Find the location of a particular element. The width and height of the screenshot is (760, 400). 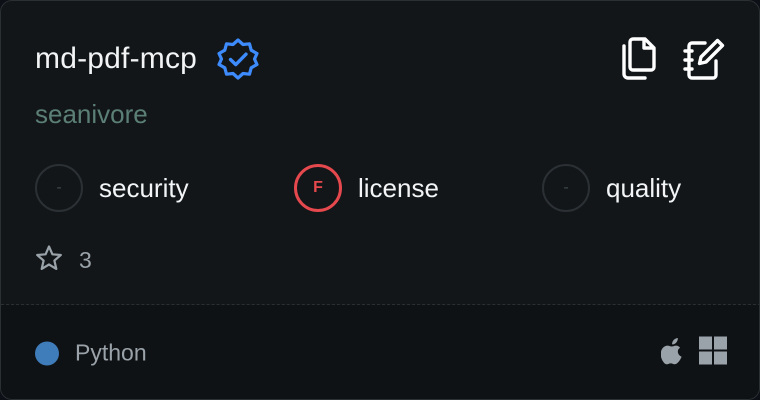

star-count: 3 is located at coordinates (63, 260).